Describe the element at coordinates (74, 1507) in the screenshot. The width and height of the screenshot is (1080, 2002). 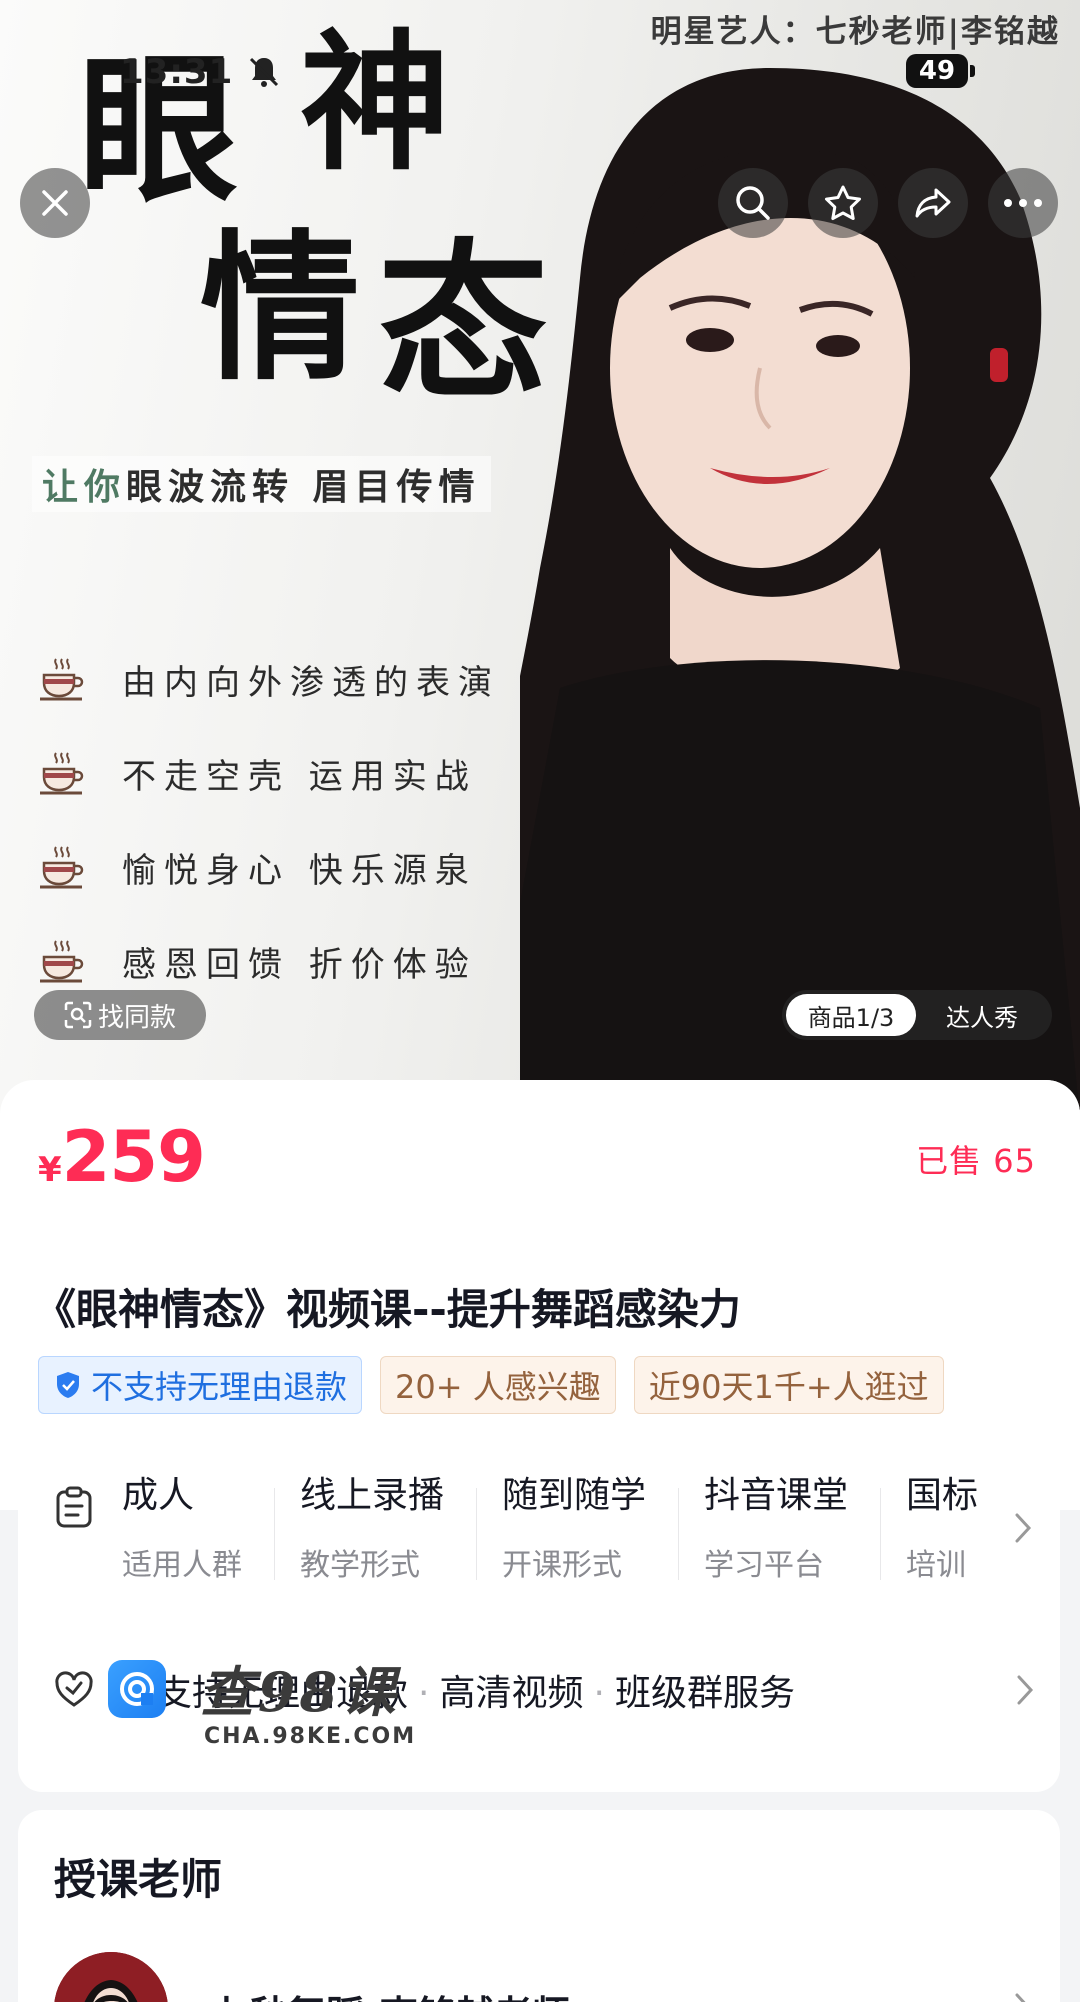
I see `clipboard-icon` at that location.